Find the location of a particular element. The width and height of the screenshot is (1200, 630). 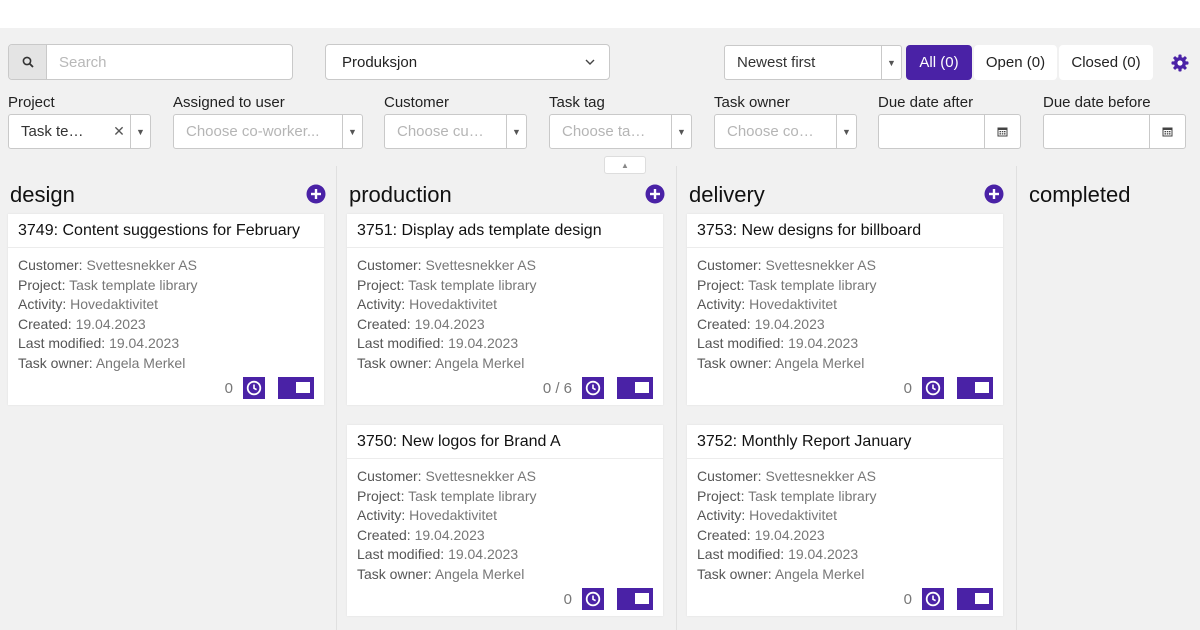

search-button is located at coordinates (28, 62).